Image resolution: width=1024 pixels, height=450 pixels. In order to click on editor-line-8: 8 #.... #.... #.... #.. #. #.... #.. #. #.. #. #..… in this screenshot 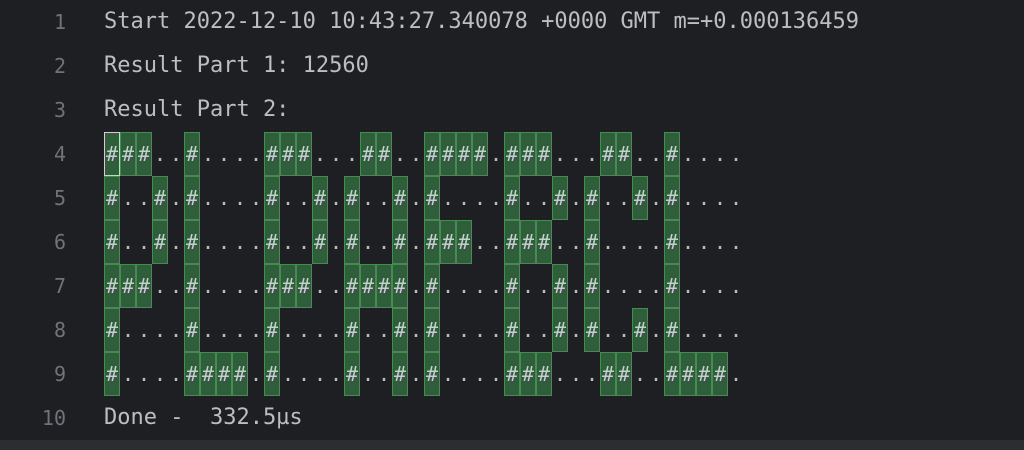, I will do `click(512, 330)`.